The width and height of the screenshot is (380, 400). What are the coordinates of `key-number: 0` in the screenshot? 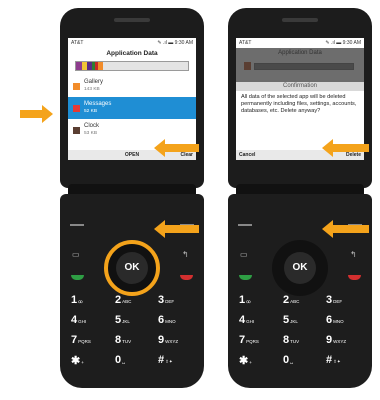 It's located at (286, 360).